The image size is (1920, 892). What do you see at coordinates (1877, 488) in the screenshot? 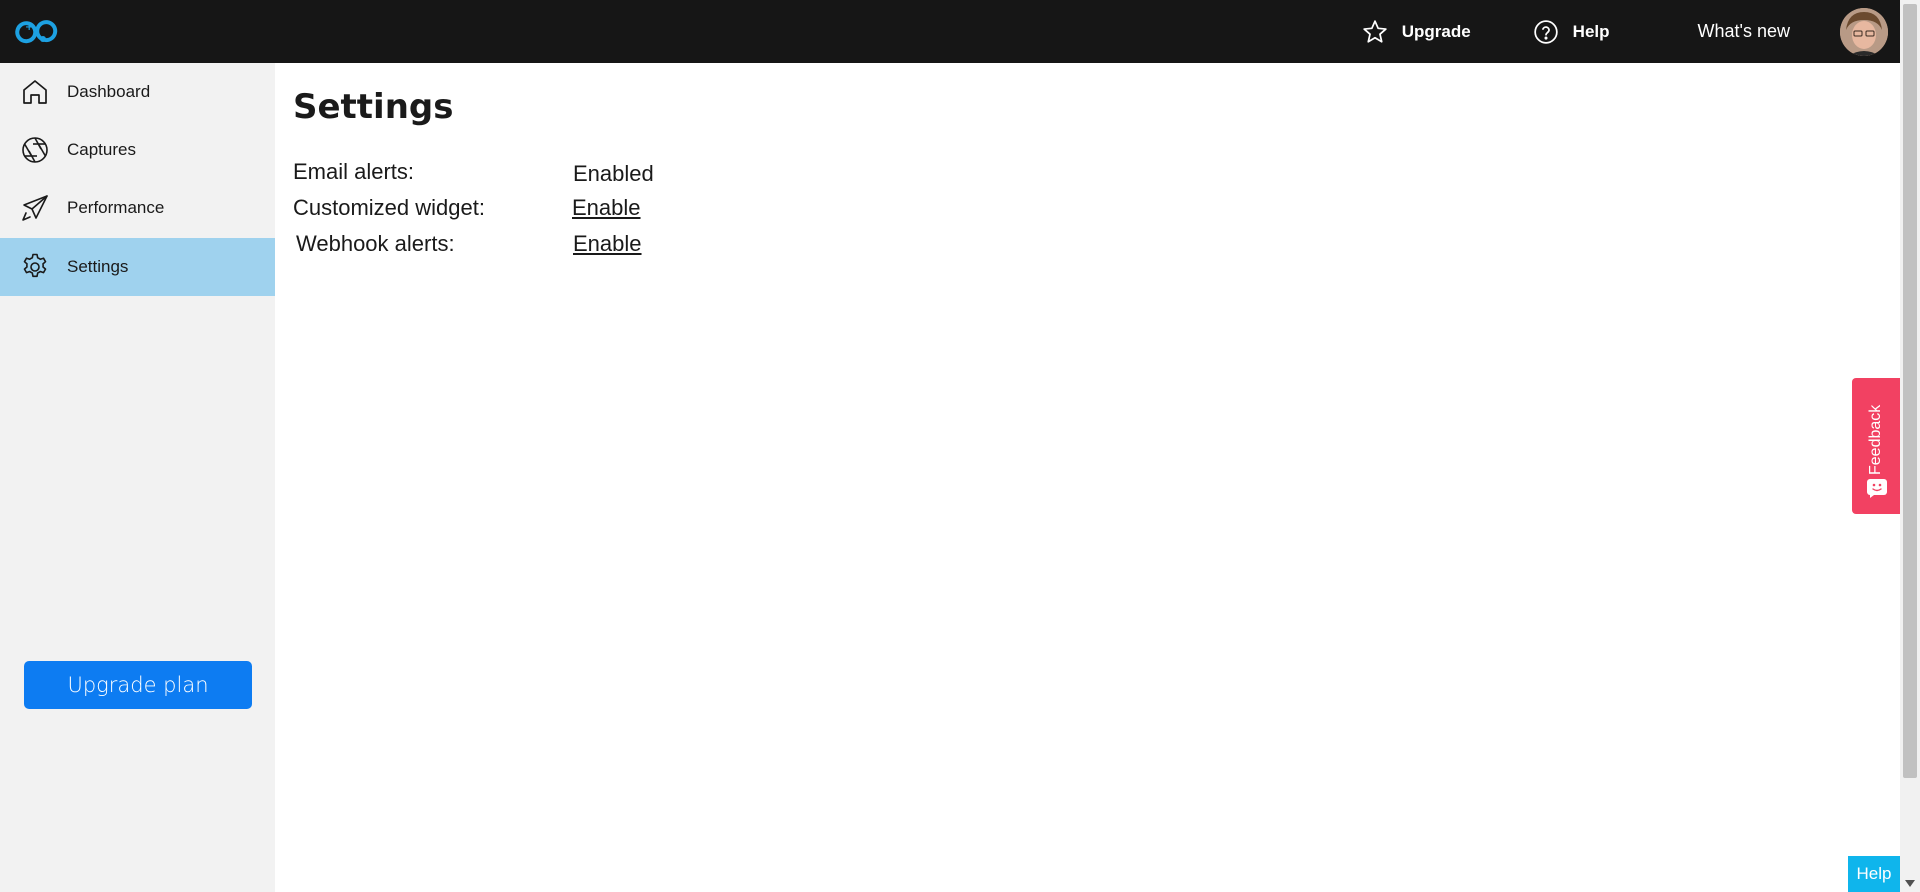
I see `smiley-chat-icon` at bounding box center [1877, 488].